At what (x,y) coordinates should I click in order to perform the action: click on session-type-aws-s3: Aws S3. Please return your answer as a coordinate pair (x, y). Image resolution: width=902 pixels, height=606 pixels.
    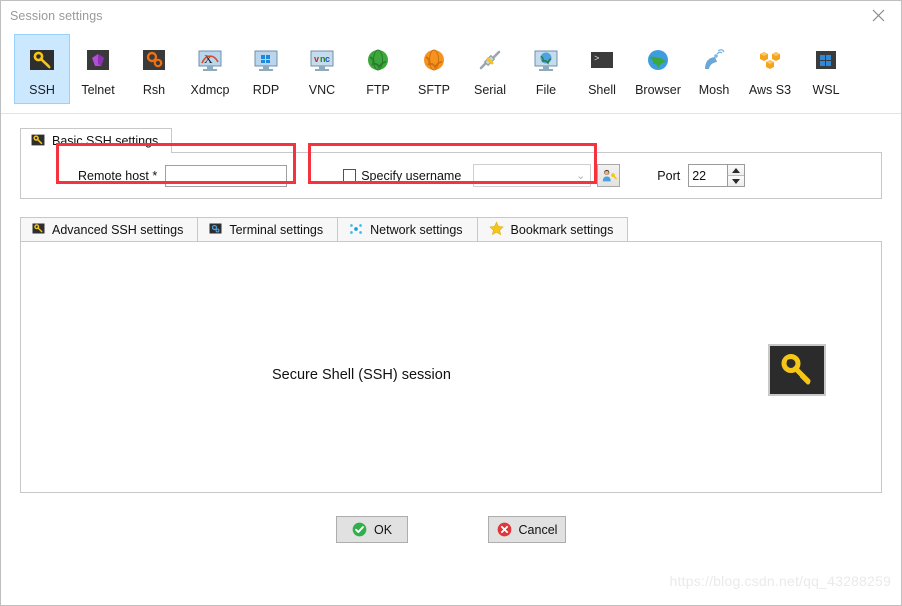
    Looking at the image, I should click on (770, 69).